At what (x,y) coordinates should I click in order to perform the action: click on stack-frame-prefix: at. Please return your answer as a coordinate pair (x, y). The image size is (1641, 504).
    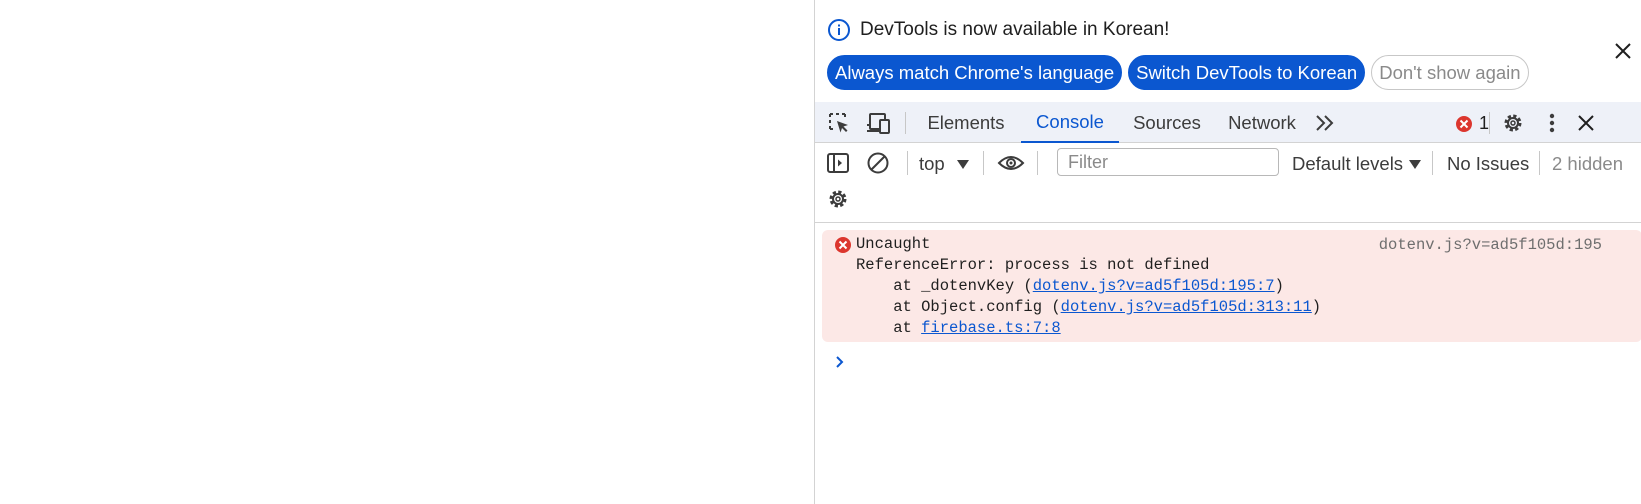
    Looking at the image, I should click on (889, 328).